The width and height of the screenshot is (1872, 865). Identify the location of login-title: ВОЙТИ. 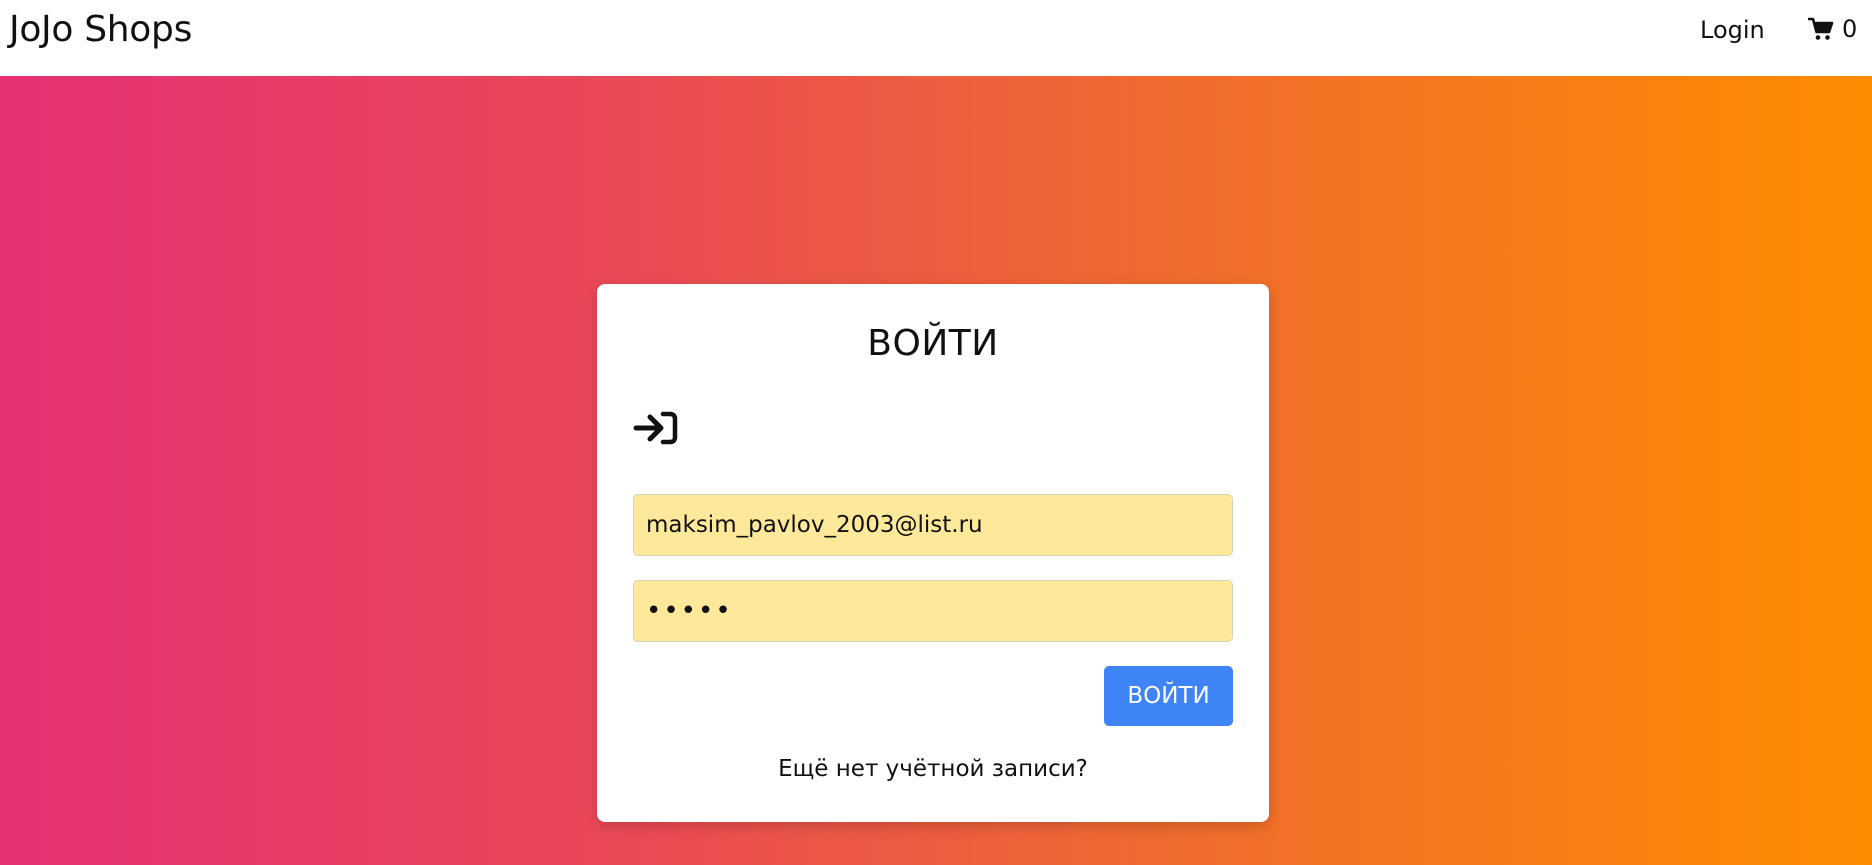
(933, 343).